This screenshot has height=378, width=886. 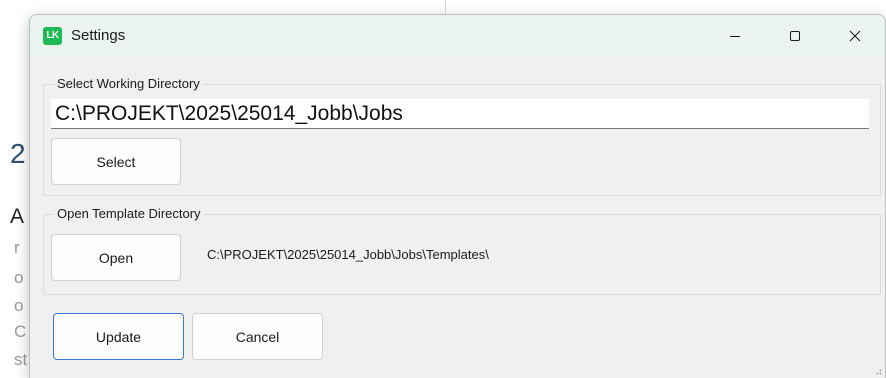 I want to click on maximize-icon, so click(x=795, y=35).